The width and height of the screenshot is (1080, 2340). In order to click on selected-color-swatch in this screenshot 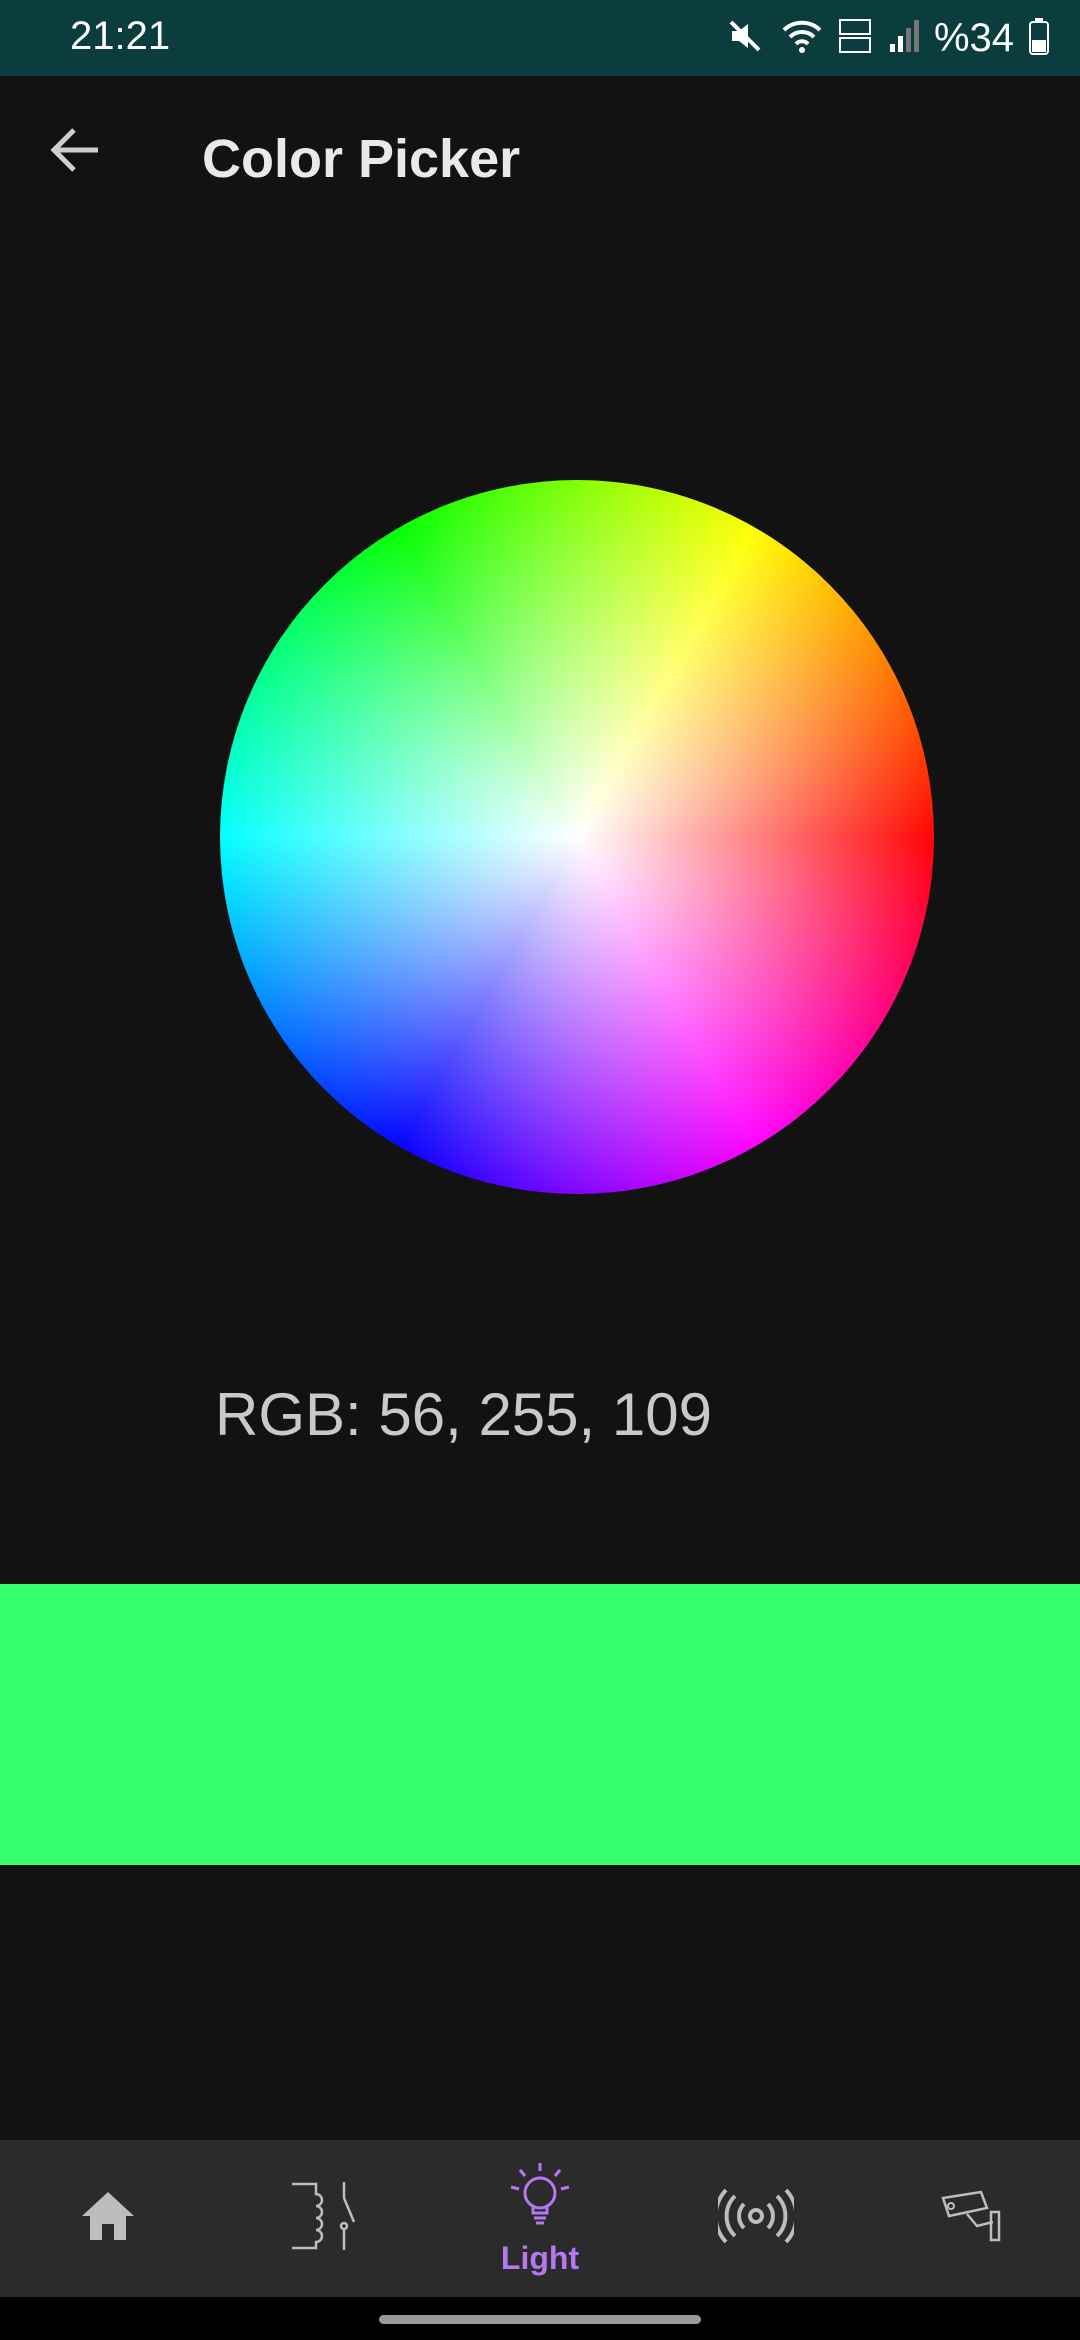, I will do `click(540, 1724)`.